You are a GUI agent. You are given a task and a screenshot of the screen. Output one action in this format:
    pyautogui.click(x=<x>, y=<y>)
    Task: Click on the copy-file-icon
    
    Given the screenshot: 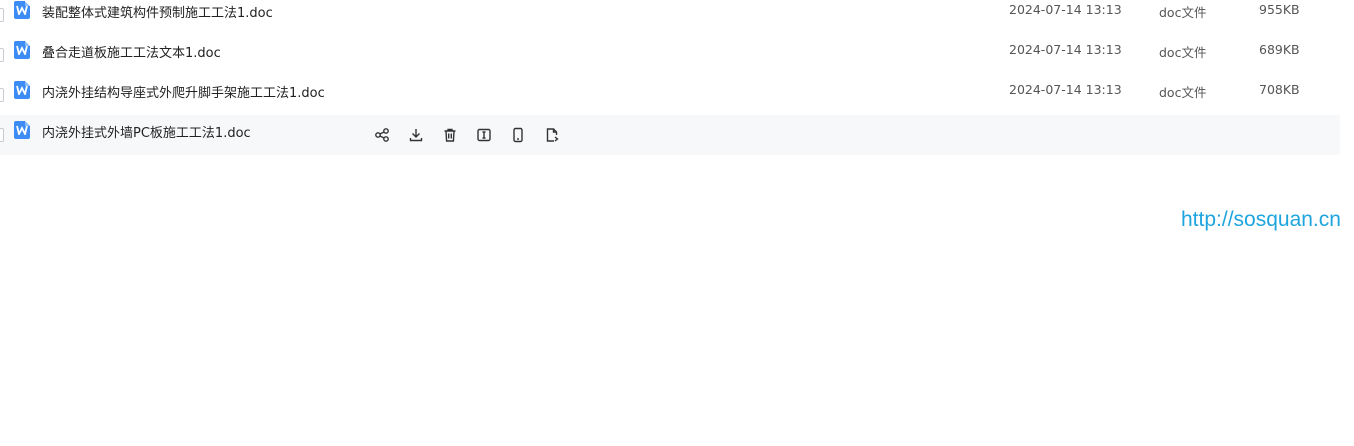 What is the action you would take?
    pyautogui.click(x=552, y=135)
    